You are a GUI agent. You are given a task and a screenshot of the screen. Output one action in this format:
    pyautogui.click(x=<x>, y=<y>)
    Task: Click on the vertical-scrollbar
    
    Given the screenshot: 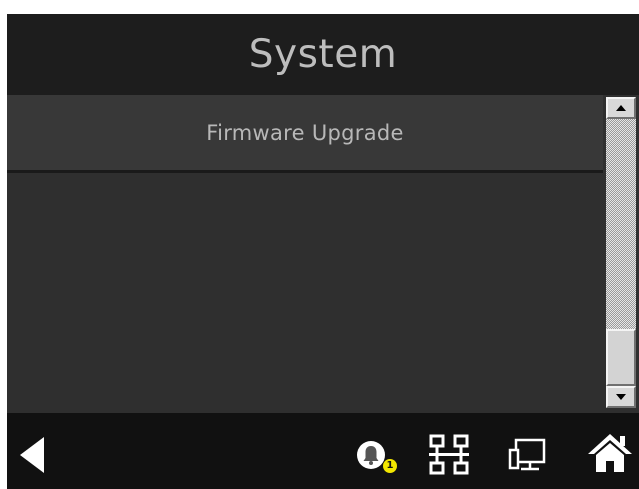 What is the action you would take?
    pyautogui.click(x=622, y=253)
    